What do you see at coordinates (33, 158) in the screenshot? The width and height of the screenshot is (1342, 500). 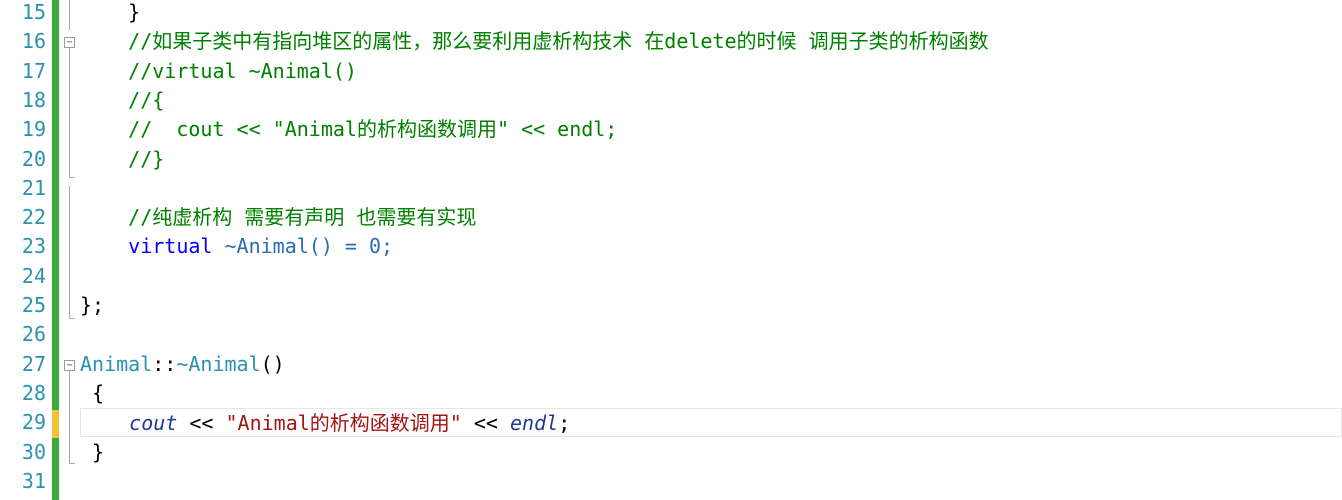 I see `line-number: 20` at bounding box center [33, 158].